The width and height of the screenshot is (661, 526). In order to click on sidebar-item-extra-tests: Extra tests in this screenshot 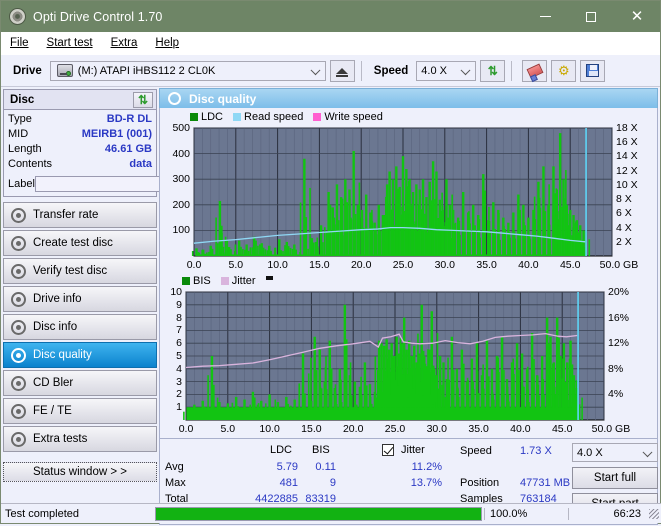, I will do `click(80, 439)`.